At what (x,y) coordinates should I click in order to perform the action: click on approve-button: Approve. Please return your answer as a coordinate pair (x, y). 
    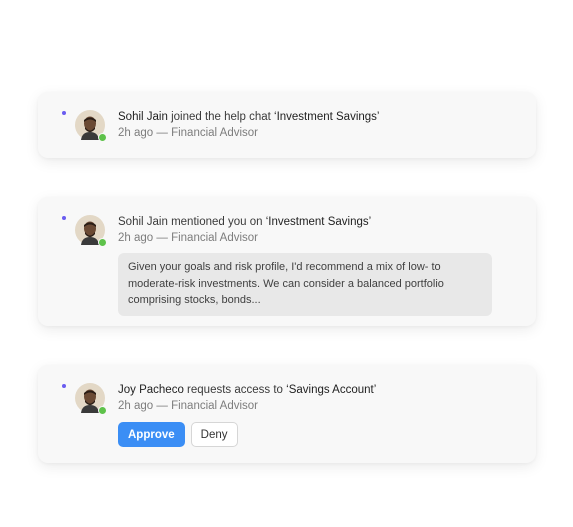
    Looking at the image, I should click on (151, 434).